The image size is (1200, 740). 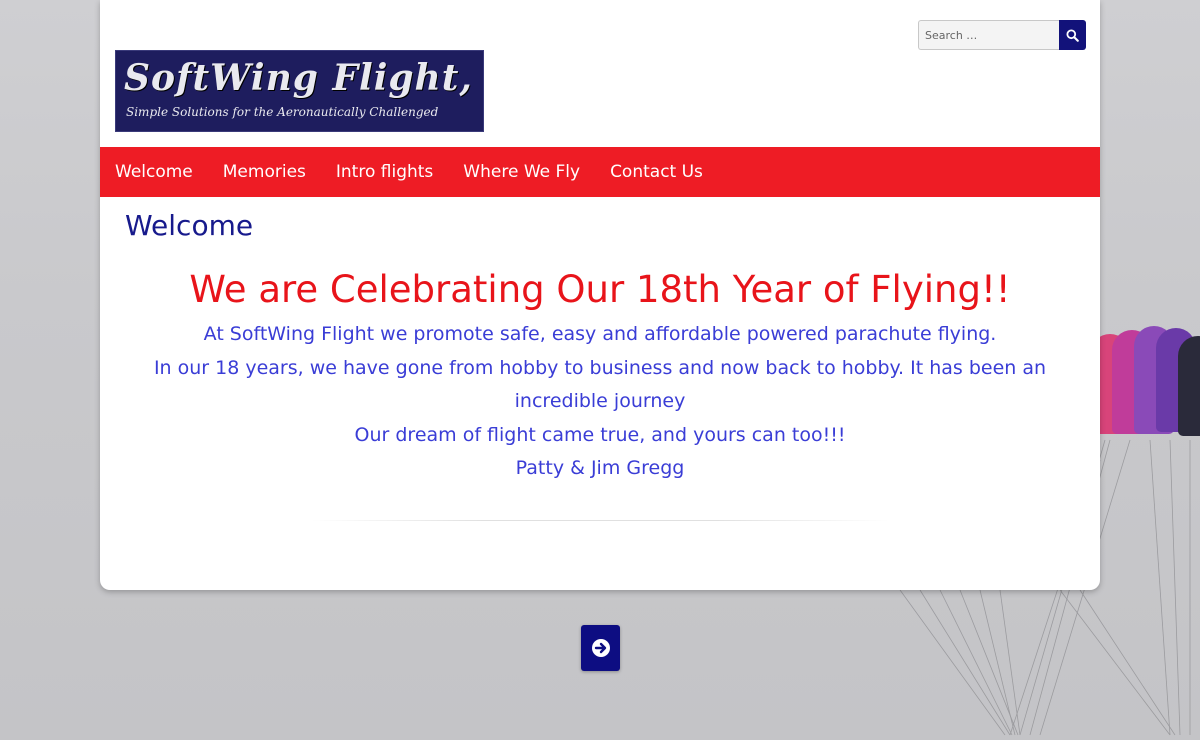 I want to click on signature: Patty & Jim Gregg, so click(x=600, y=468).